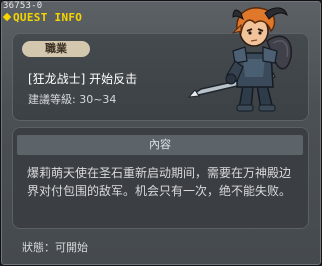 This screenshot has width=322, height=266. Describe the element at coordinates (55, 247) in the screenshot. I see `quest-status: 狀態：可開始` at that location.